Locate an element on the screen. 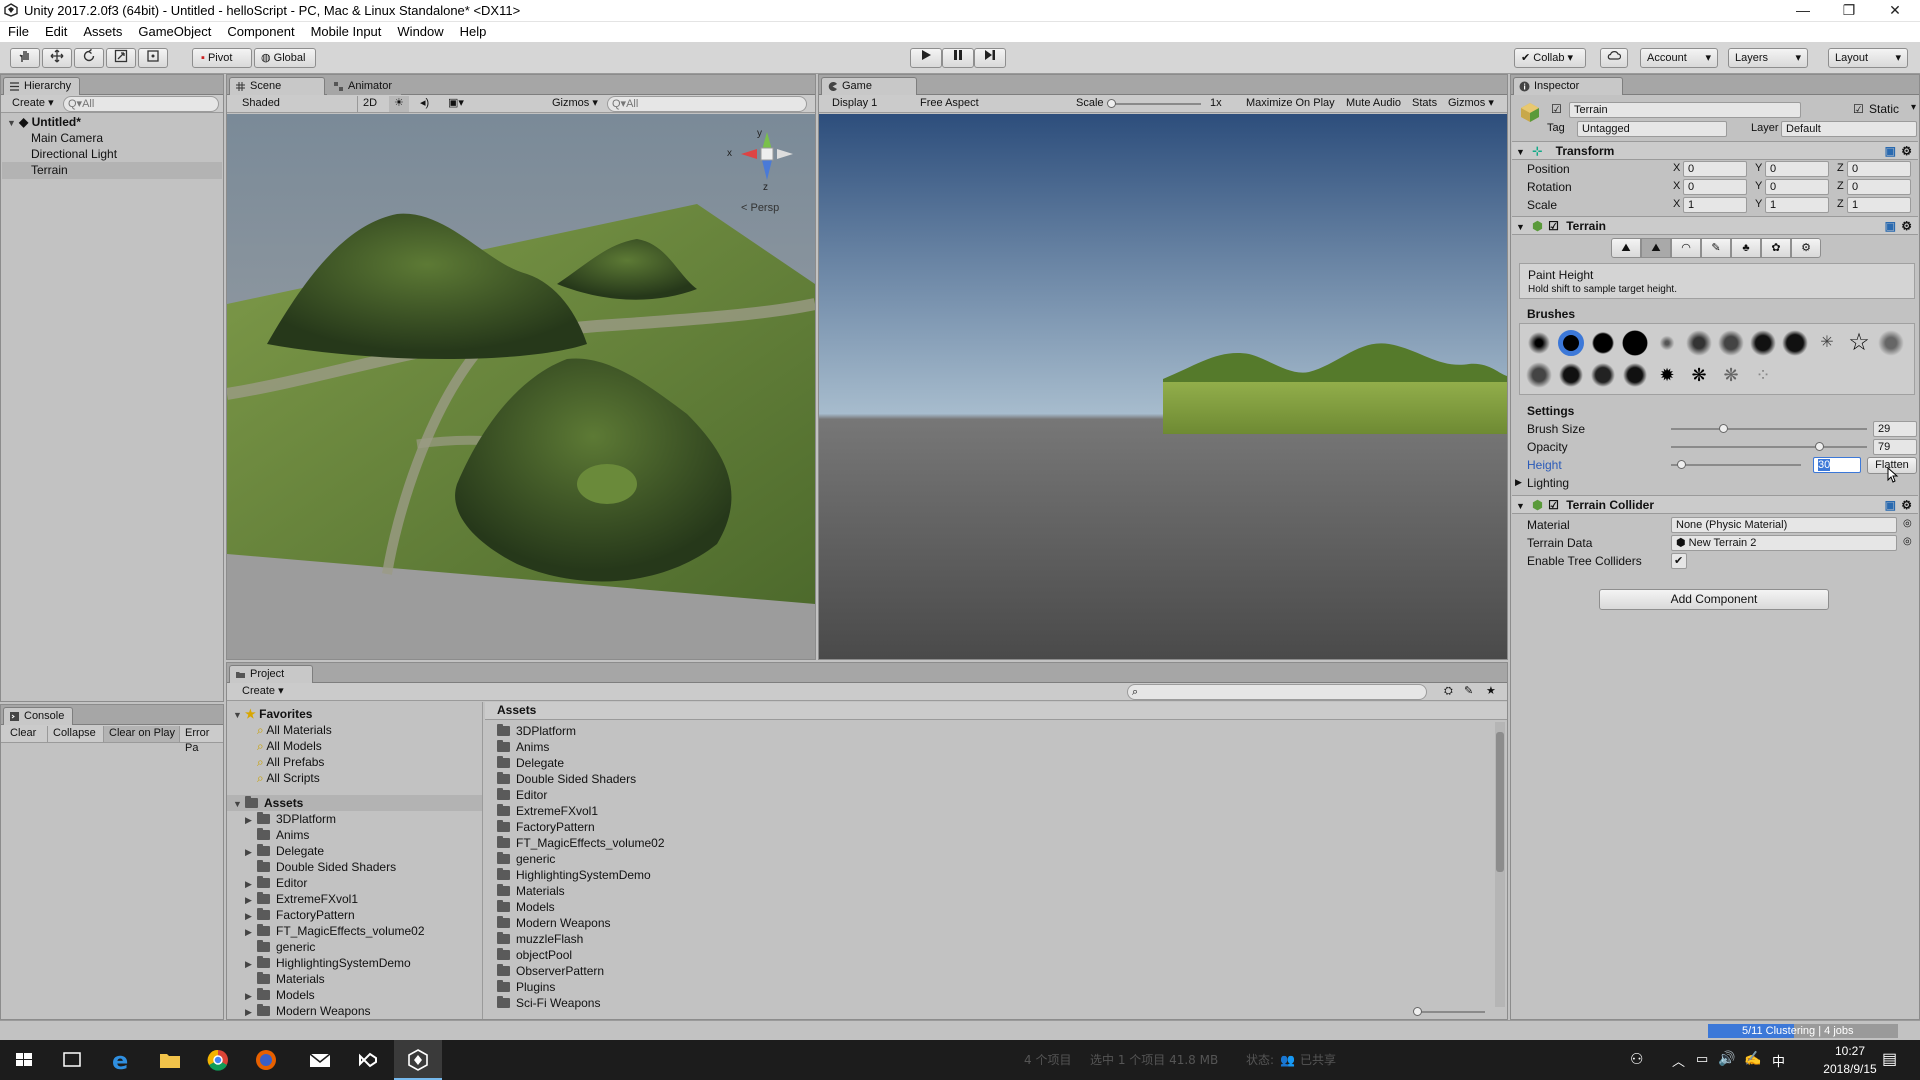  terrain-component-header: ▼ ⬢ ☑ Terrain ▣ ⚙ is located at coordinates (1715, 225).